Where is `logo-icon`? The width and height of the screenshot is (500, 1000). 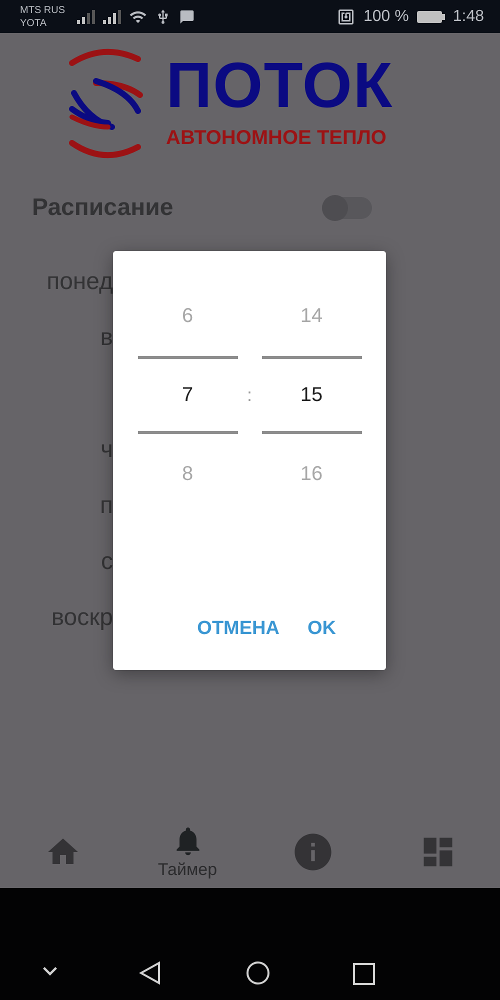 logo-icon is located at coordinates (107, 103).